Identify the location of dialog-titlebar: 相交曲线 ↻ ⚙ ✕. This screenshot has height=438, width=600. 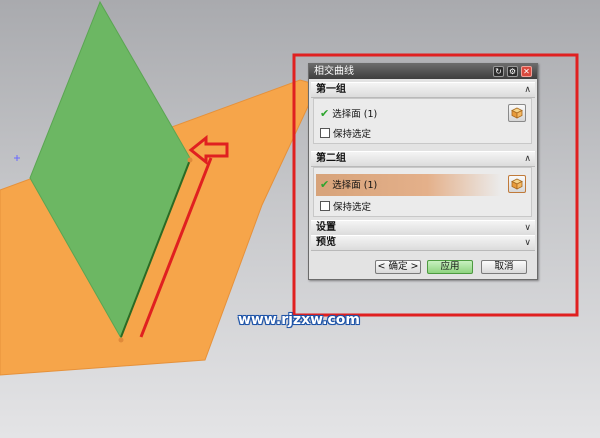
(423, 71).